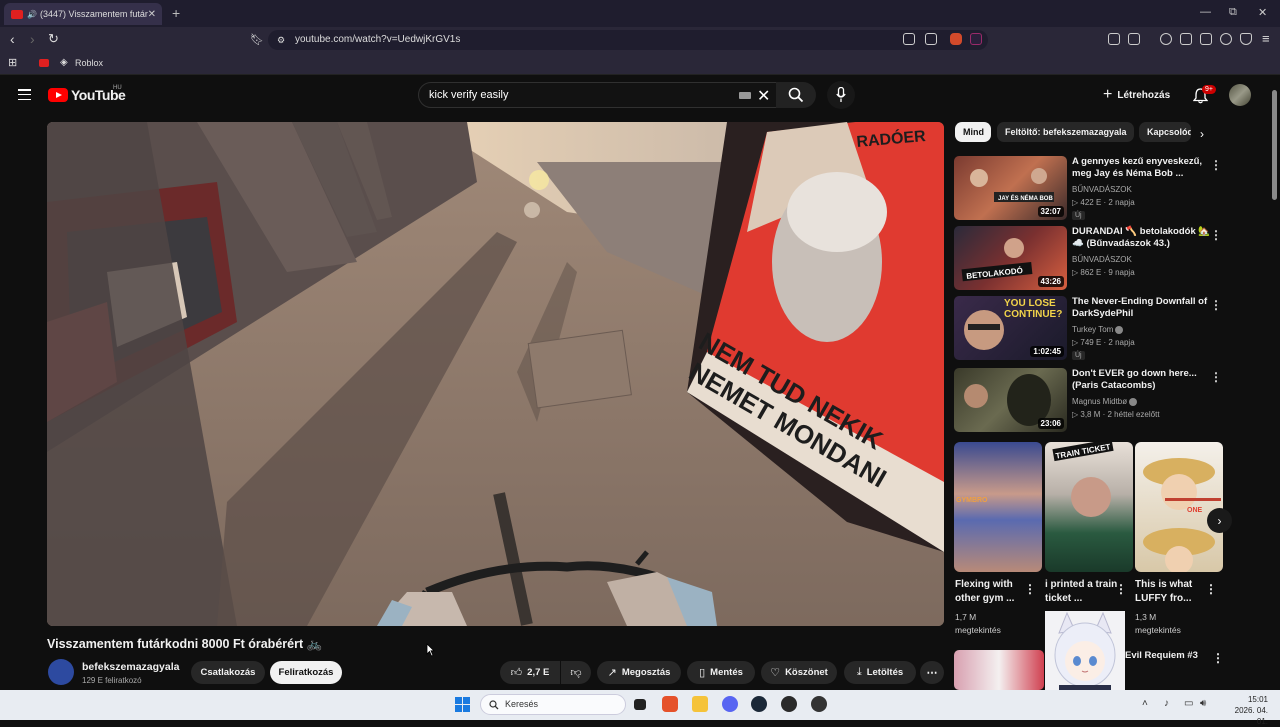  I want to click on speaker-icon: 🔊, so click(32, 14).